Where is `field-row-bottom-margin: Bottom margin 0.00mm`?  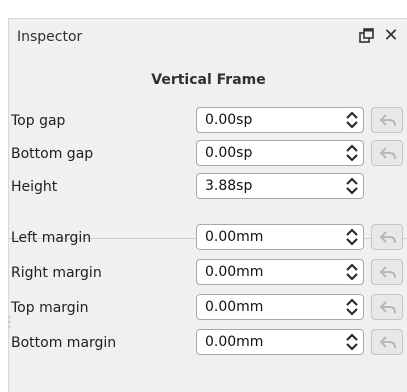
field-row-bottom-margin: Bottom margin 0.00mm is located at coordinates (208, 343).